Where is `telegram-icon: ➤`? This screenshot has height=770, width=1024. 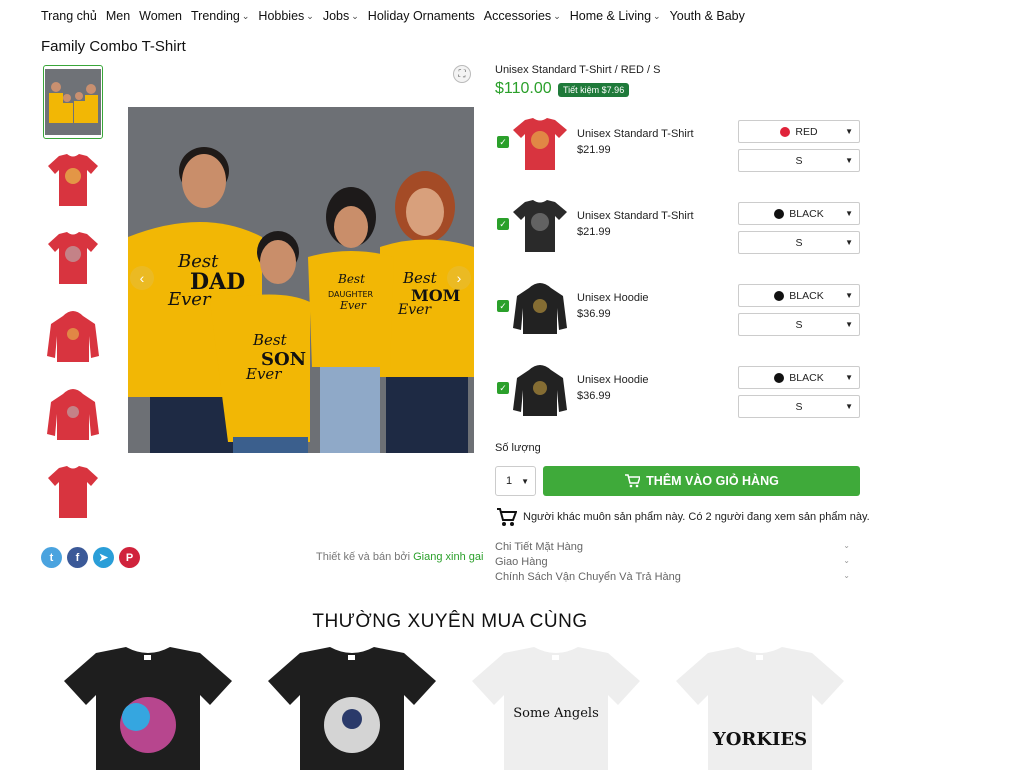
telegram-icon: ➤ is located at coordinates (103, 557).